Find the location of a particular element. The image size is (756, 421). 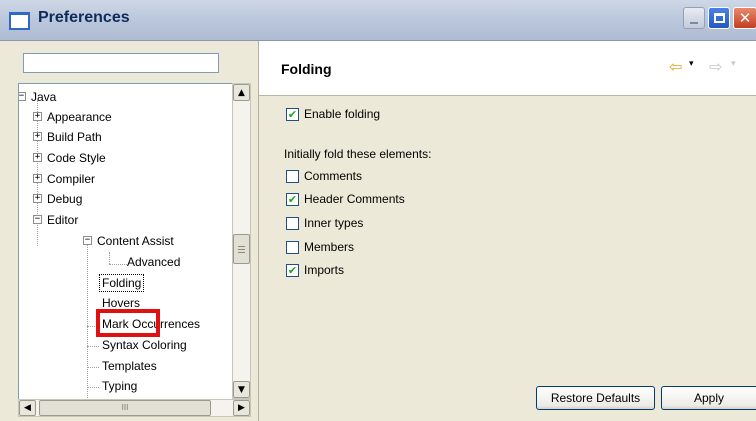

apply-button: Apply is located at coordinates (708, 398).